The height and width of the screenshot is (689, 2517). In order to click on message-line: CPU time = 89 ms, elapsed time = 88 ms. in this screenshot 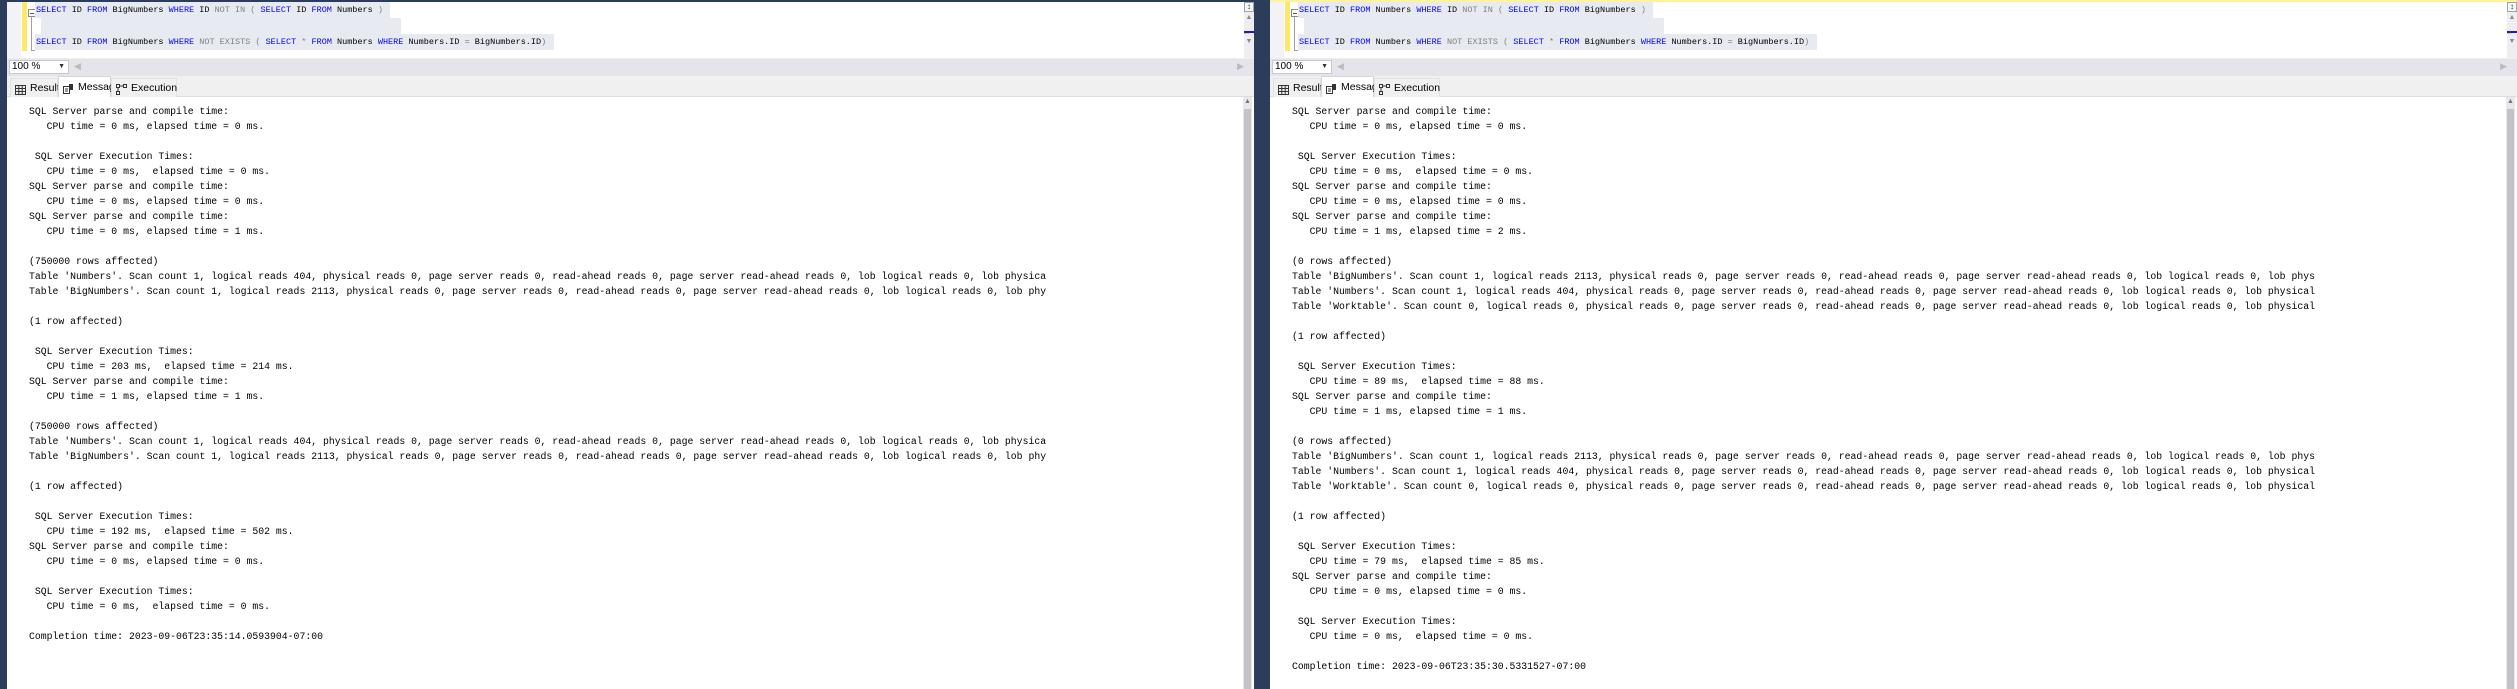, I will do `click(1418, 381)`.